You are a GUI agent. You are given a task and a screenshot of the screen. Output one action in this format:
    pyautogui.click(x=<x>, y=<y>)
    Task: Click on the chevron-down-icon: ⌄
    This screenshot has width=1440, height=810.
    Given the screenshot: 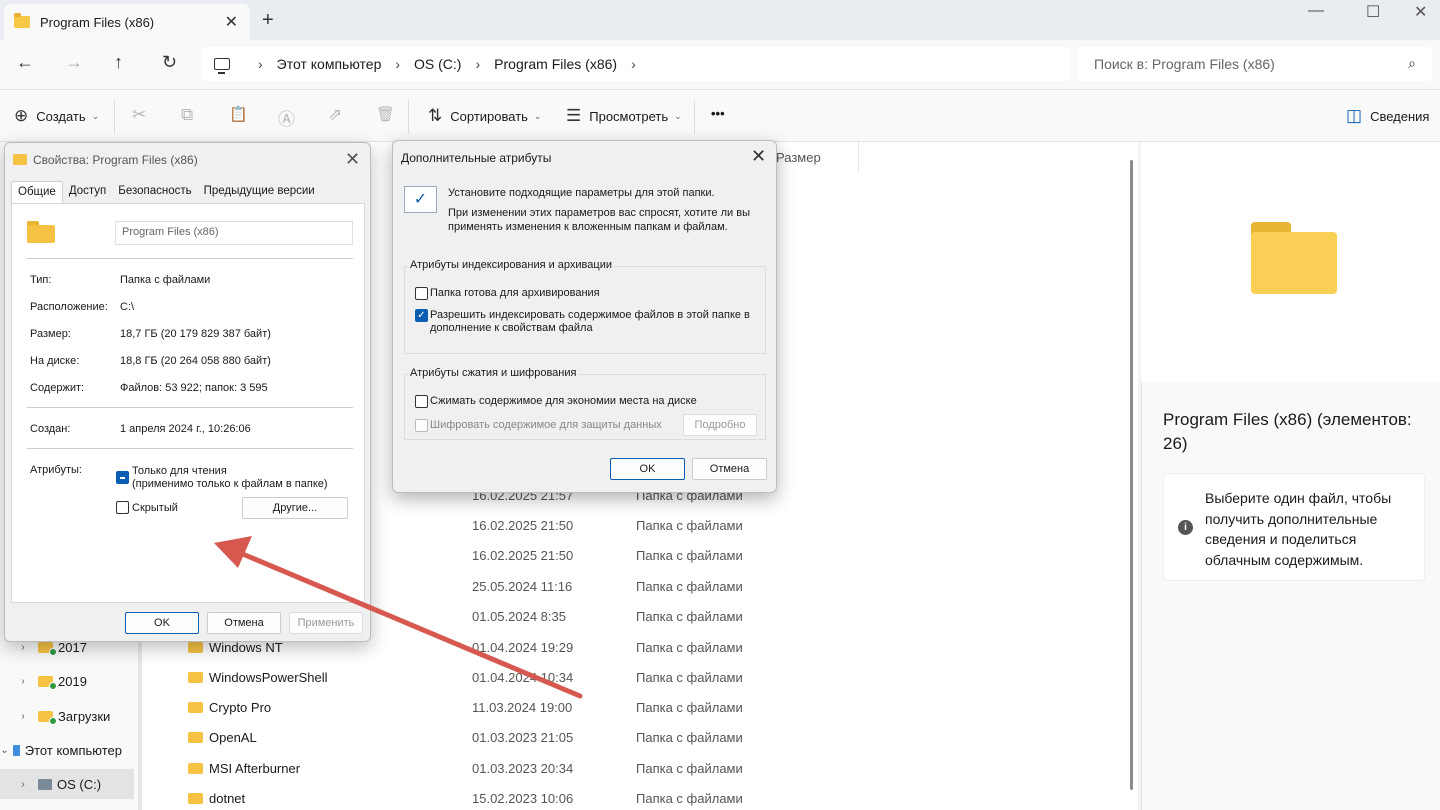 What is the action you would take?
    pyautogui.click(x=4, y=750)
    